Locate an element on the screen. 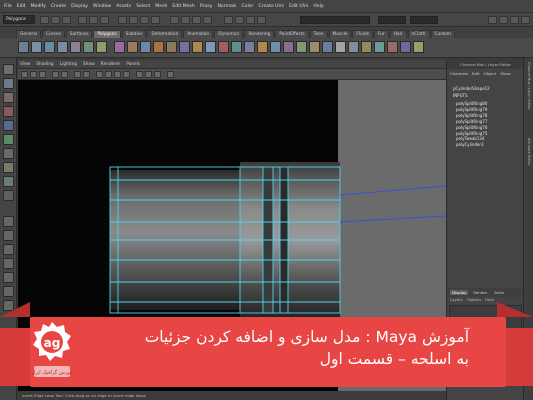 This screenshot has width=533, height=400. menu-edit-uvs: Edit UVs is located at coordinates (298, 6).